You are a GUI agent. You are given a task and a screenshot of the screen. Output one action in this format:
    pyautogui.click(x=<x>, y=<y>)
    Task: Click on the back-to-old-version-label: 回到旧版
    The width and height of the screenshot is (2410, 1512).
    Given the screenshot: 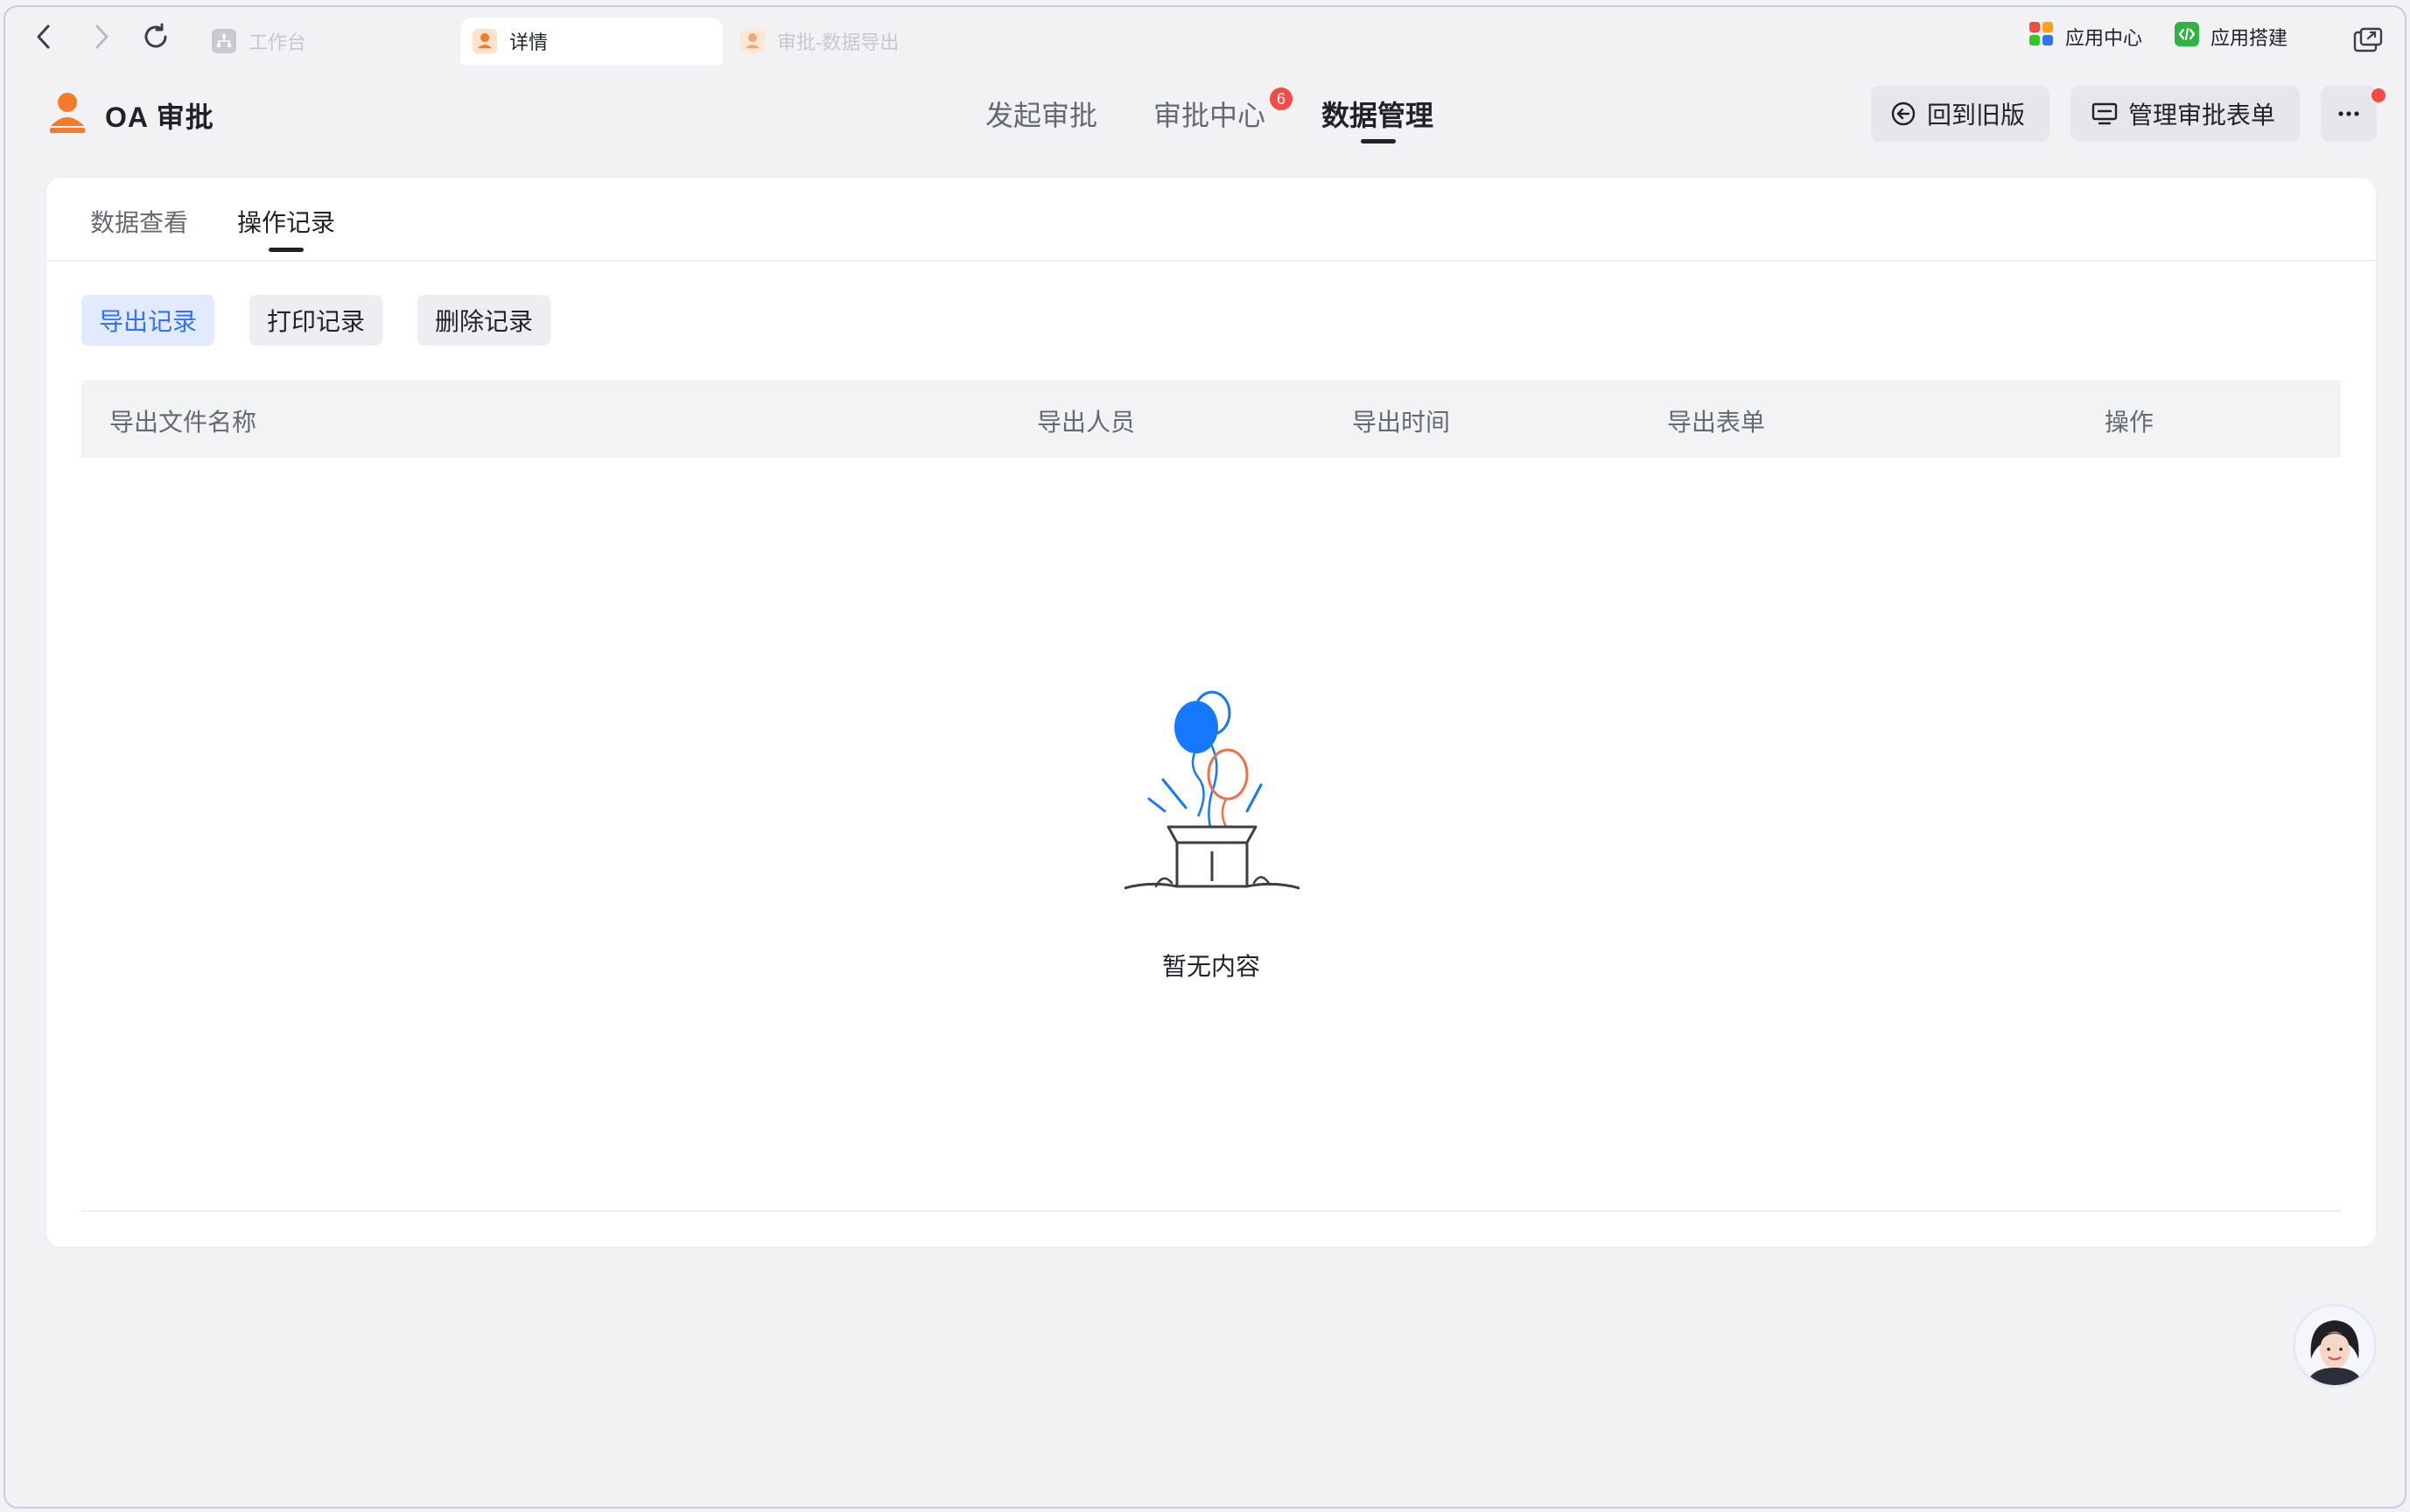 What is the action you would take?
    pyautogui.click(x=1976, y=115)
    